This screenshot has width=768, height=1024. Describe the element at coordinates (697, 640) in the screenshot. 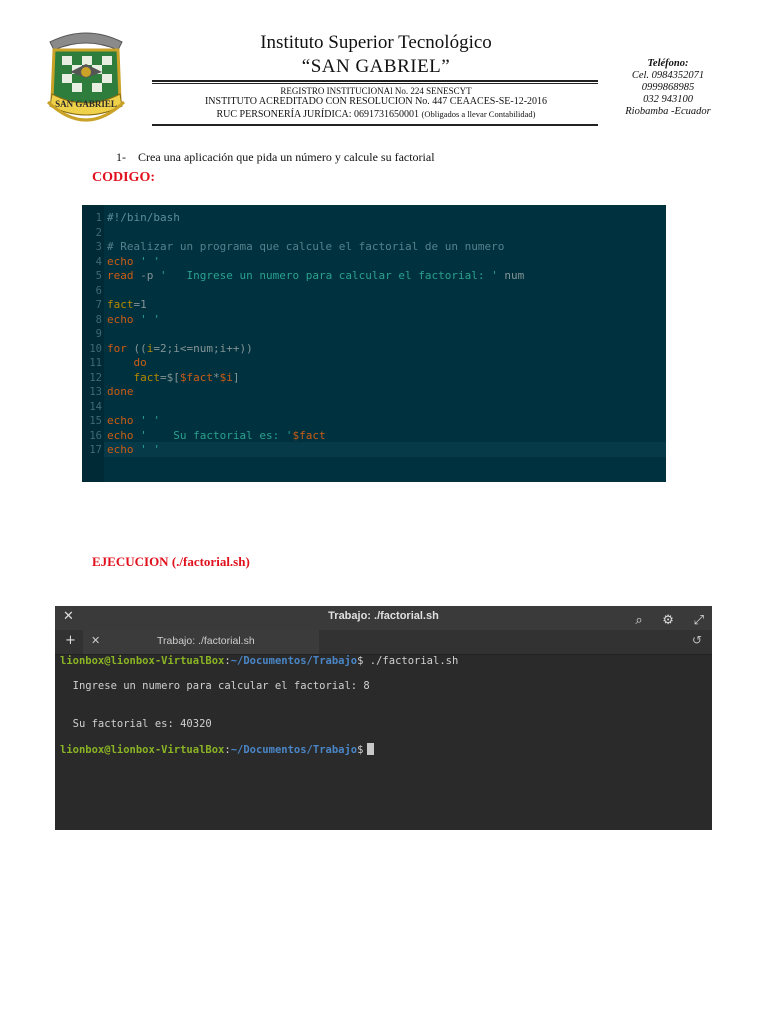

I see `history-icon: ↺` at that location.